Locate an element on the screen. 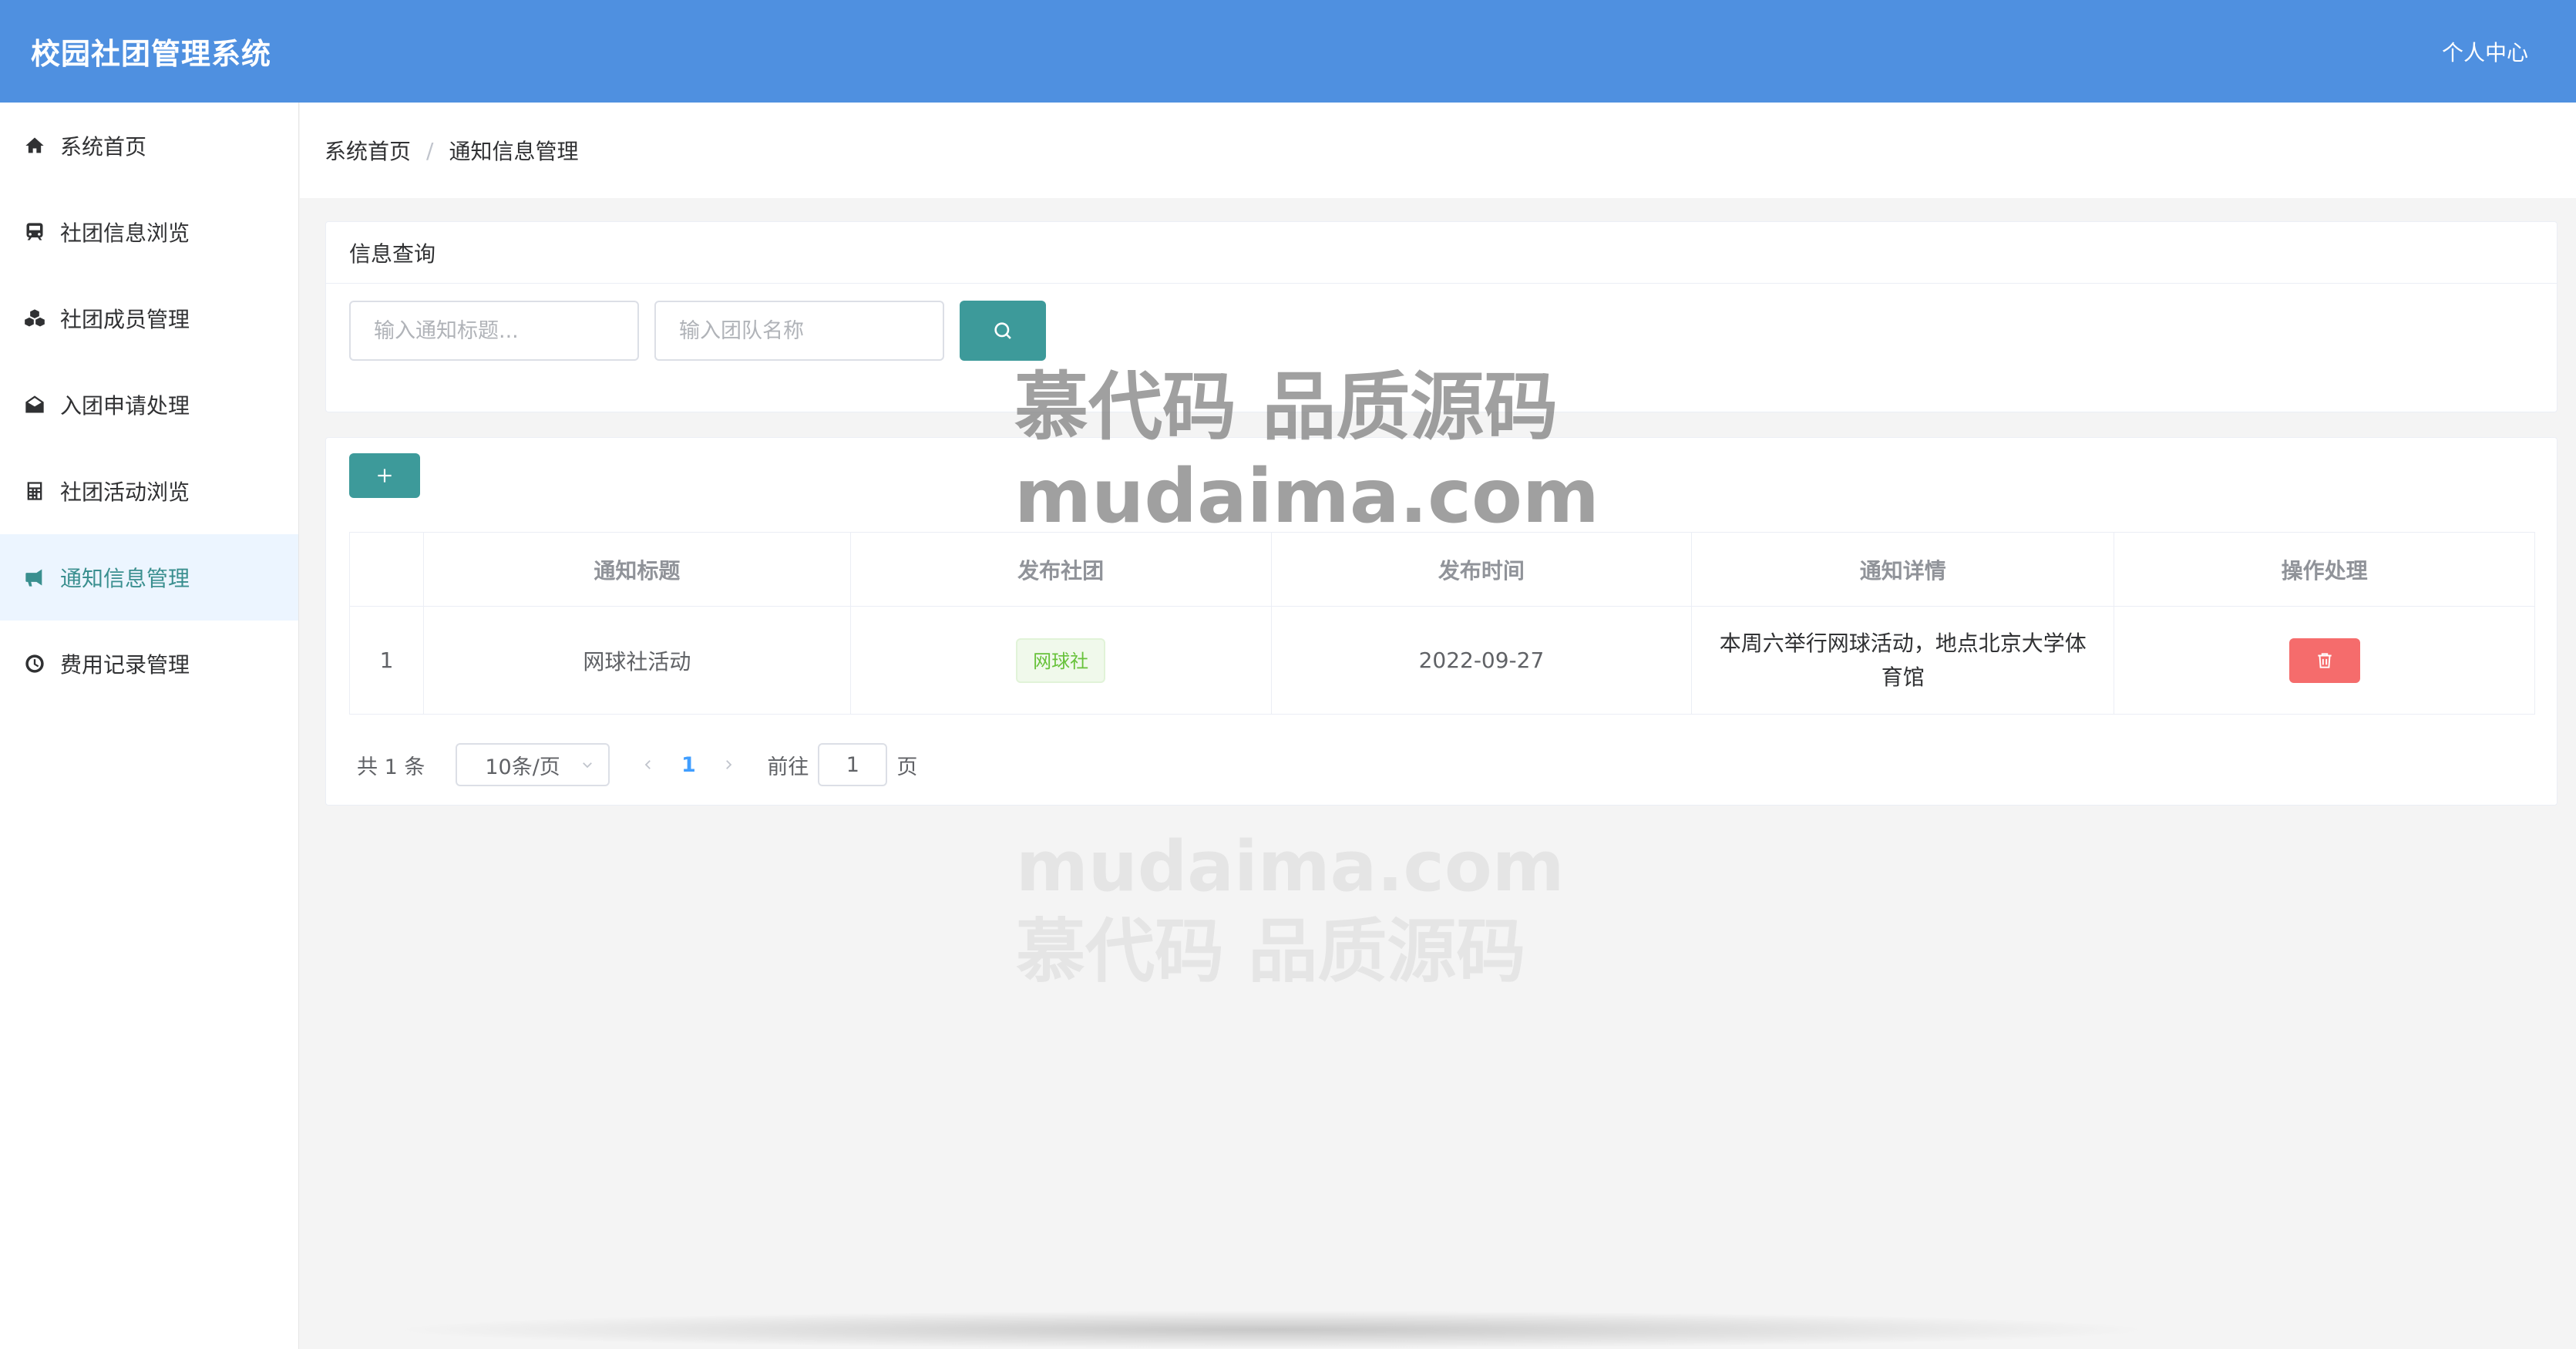 The height and width of the screenshot is (1349, 2576). page-size-select: 10条/页 is located at coordinates (533, 764).